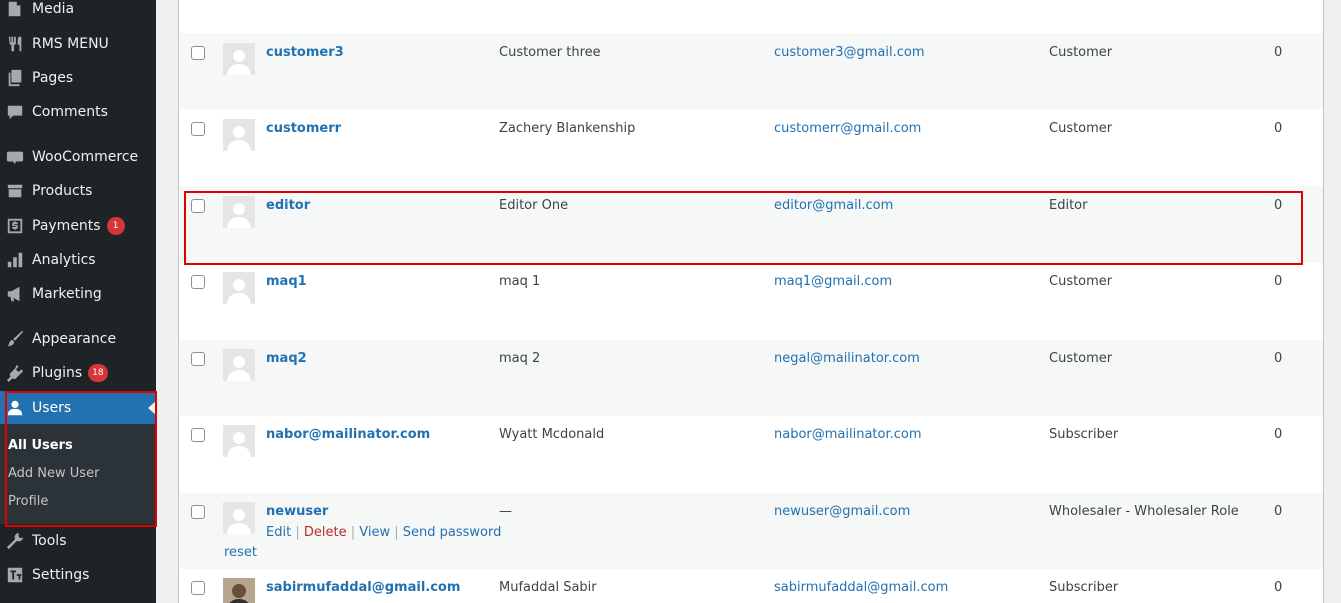 Image resolution: width=1341 pixels, height=603 pixels. What do you see at coordinates (278, 532) in the screenshot?
I see `edit-link: Edit` at bounding box center [278, 532].